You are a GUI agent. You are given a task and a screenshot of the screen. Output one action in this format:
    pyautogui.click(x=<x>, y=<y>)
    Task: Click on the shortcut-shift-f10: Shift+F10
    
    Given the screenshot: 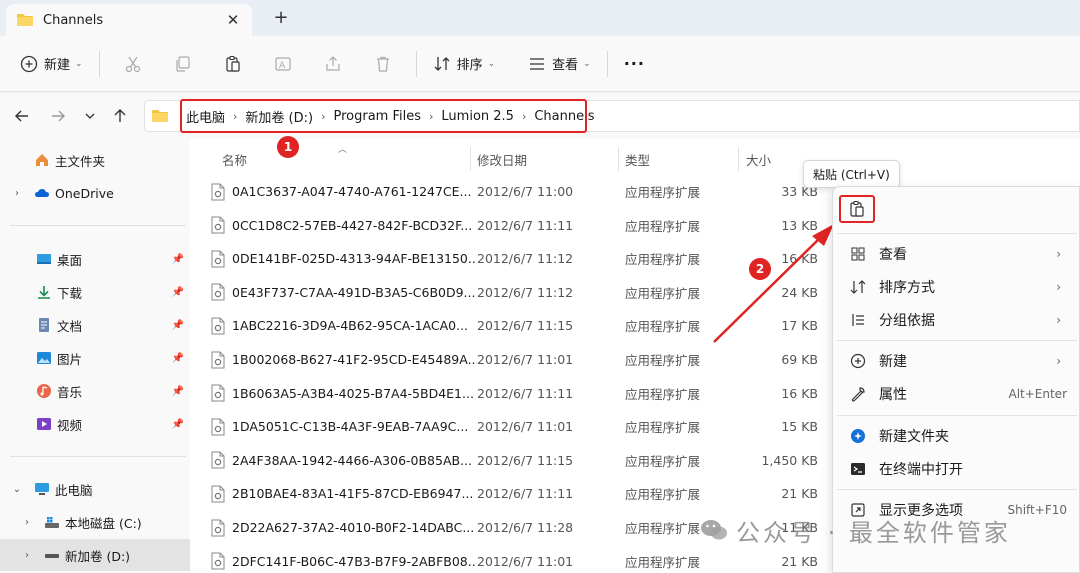 What is the action you would take?
    pyautogui.click(x=1037, y=509)
    